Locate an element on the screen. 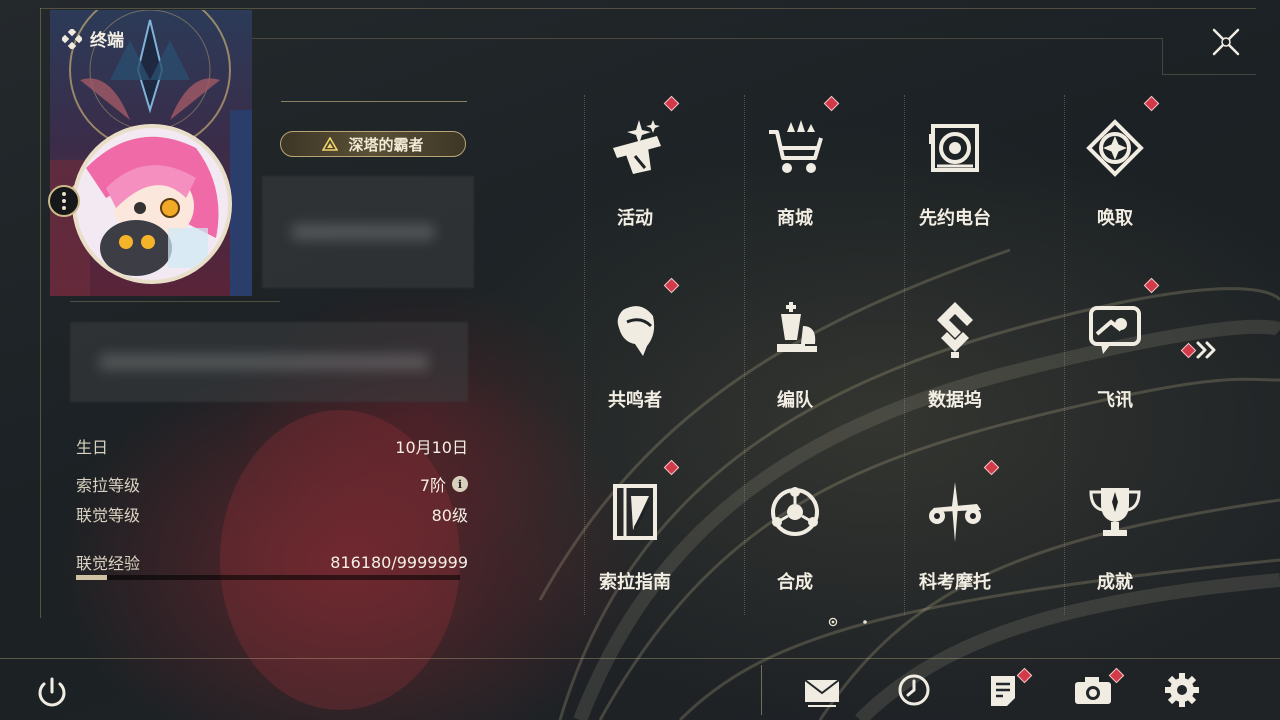 The height and width of the screenshot is (720, 1280). menu-item-synthesis: 合成 is located at coordinates (795, 531).